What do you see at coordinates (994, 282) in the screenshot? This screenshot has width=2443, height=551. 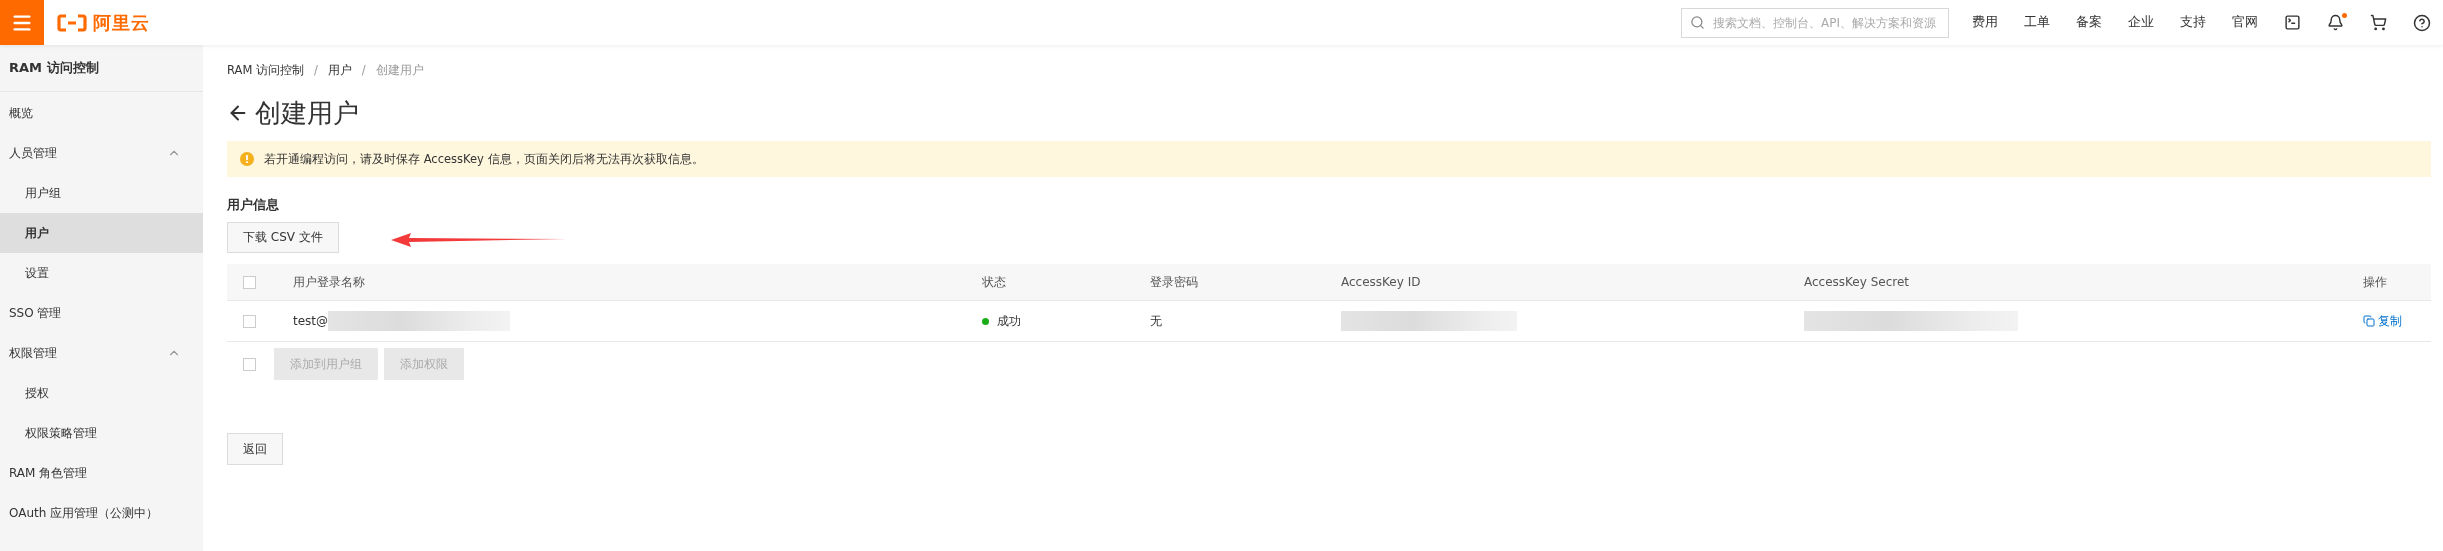 I see `column-header: 状态` at bounding box center [994, 282].